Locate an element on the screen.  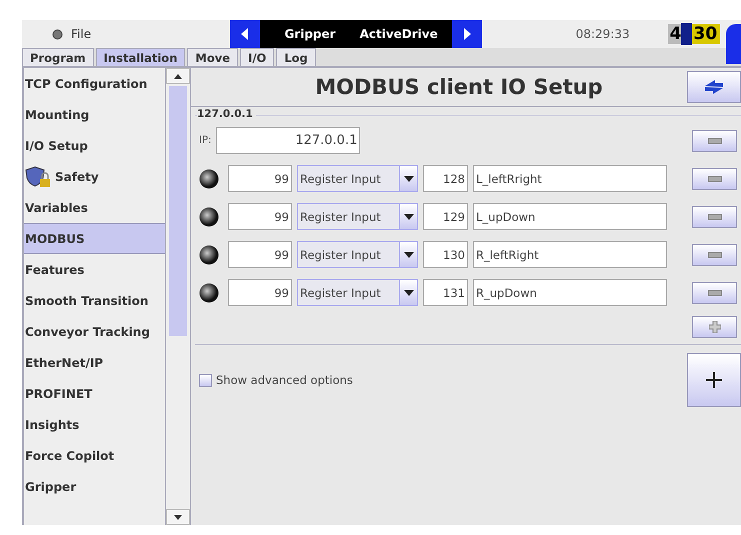
sidebar-item: Conveyor Tracking is located at coordinates (94, 331).